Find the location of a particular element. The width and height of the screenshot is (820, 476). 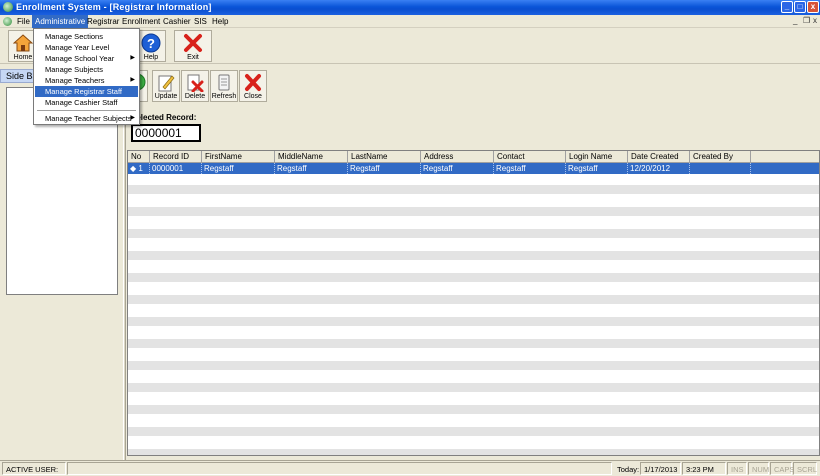

exit-button: Exit is located at coordinates (193, 46).